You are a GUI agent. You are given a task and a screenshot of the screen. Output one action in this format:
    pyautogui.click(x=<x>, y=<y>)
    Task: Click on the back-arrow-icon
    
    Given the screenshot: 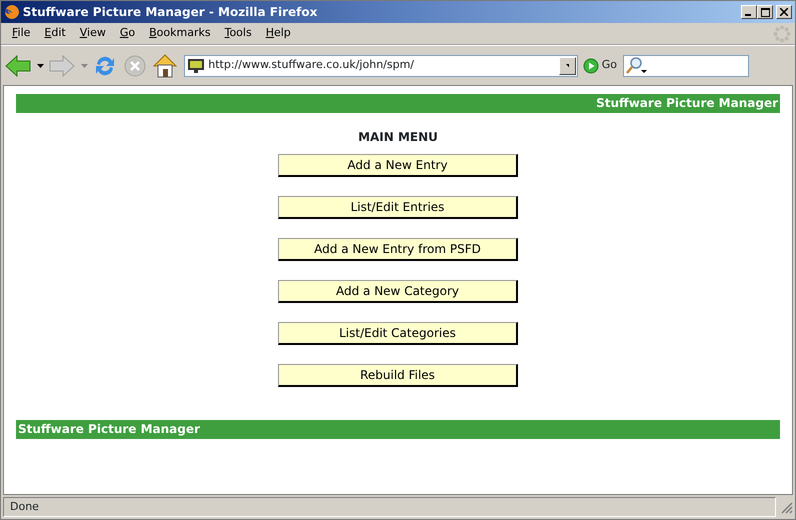 What is the action you would take?
    pyautogui.click(x=18, y=65)
    